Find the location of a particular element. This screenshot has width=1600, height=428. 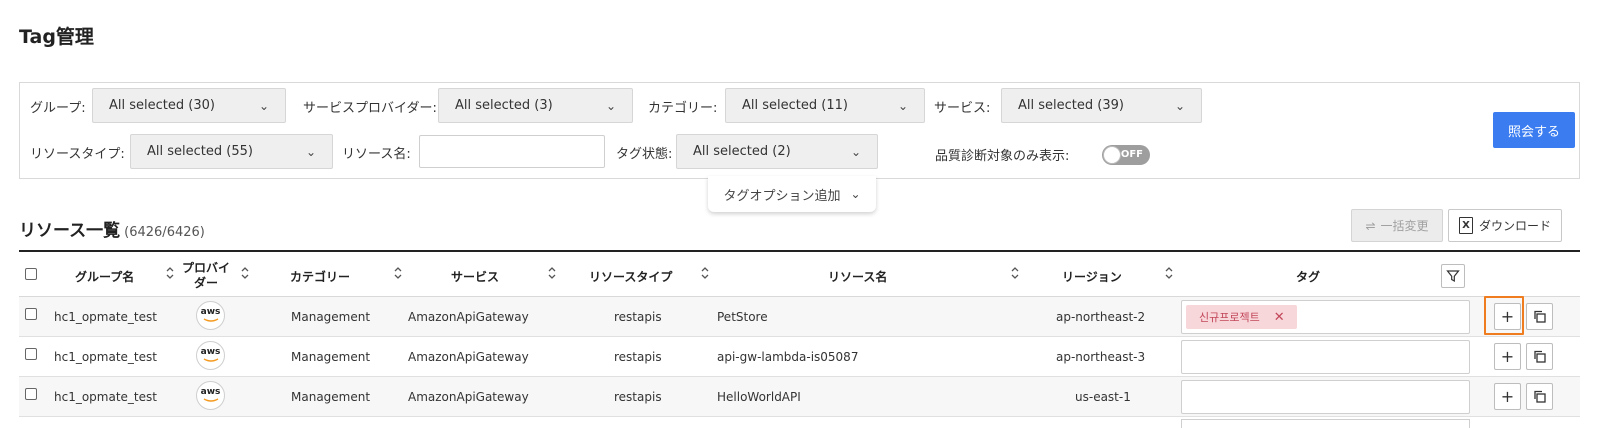

toggle-knob is located at coordinates (1112, 155).